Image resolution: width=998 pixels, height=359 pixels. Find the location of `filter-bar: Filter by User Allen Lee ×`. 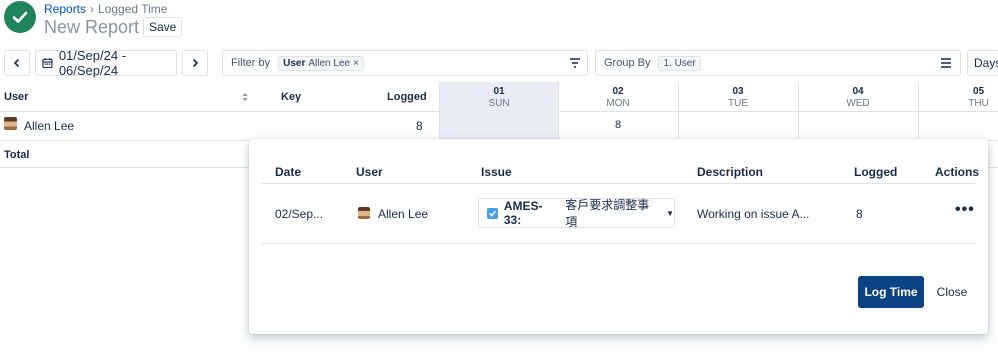

filter-bar: Filter by User Allen Lee × is located at coordinates (405, 63).